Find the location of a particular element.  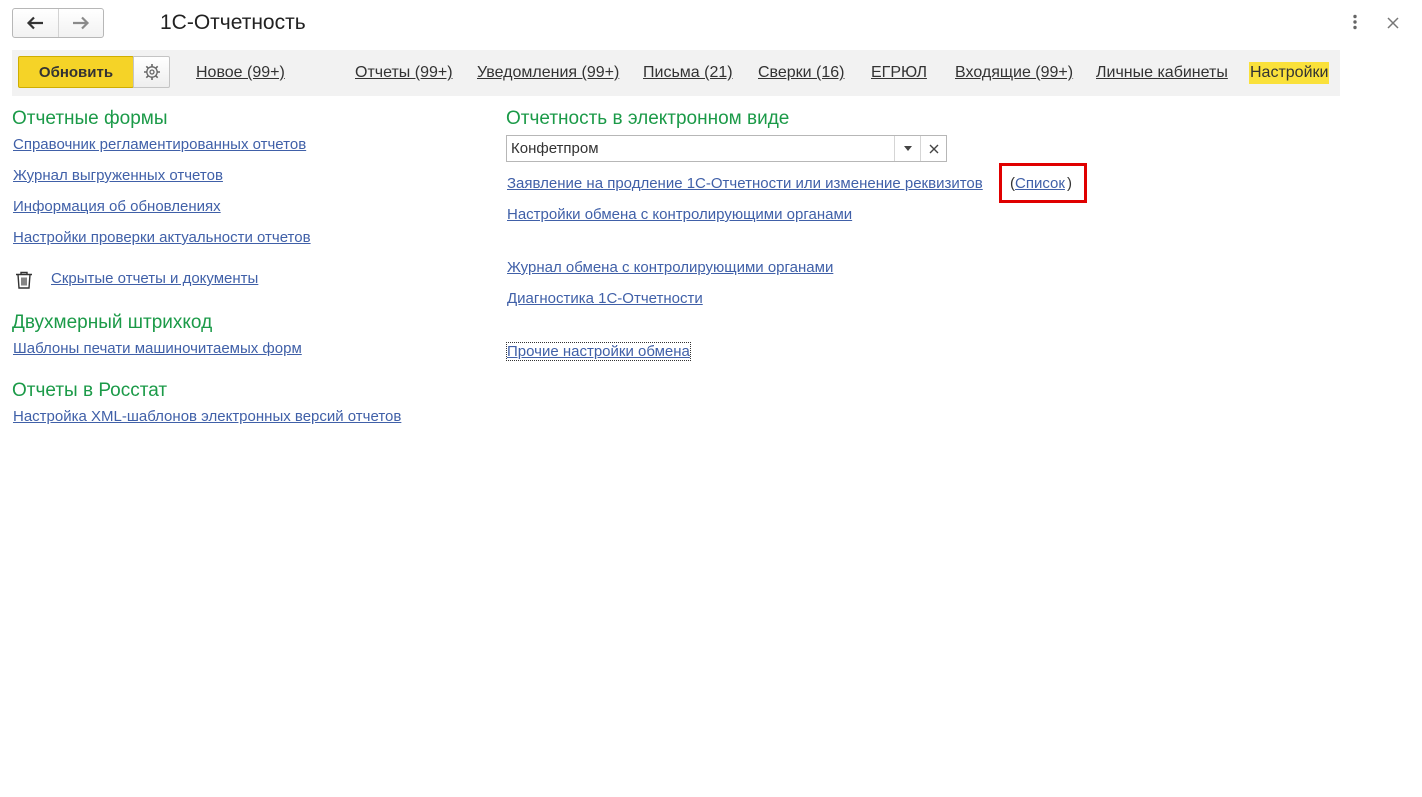

exchange-log-link: Журнал обмена с контролирующими органами is located at coordinates (670, 267).